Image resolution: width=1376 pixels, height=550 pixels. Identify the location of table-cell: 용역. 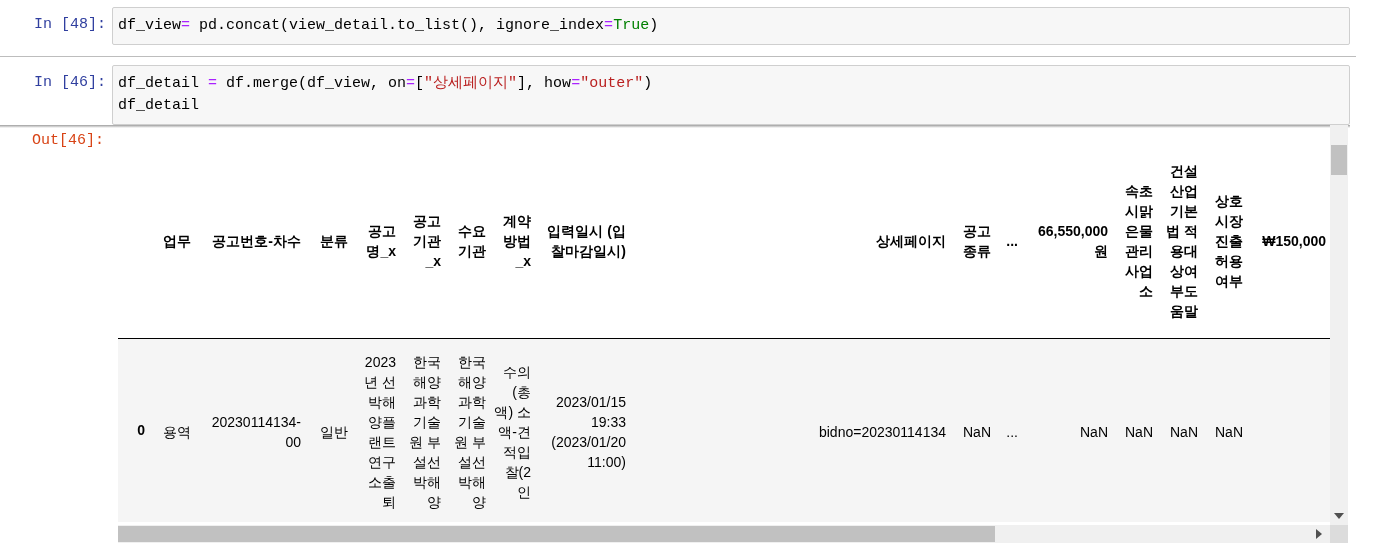
(172, 430).